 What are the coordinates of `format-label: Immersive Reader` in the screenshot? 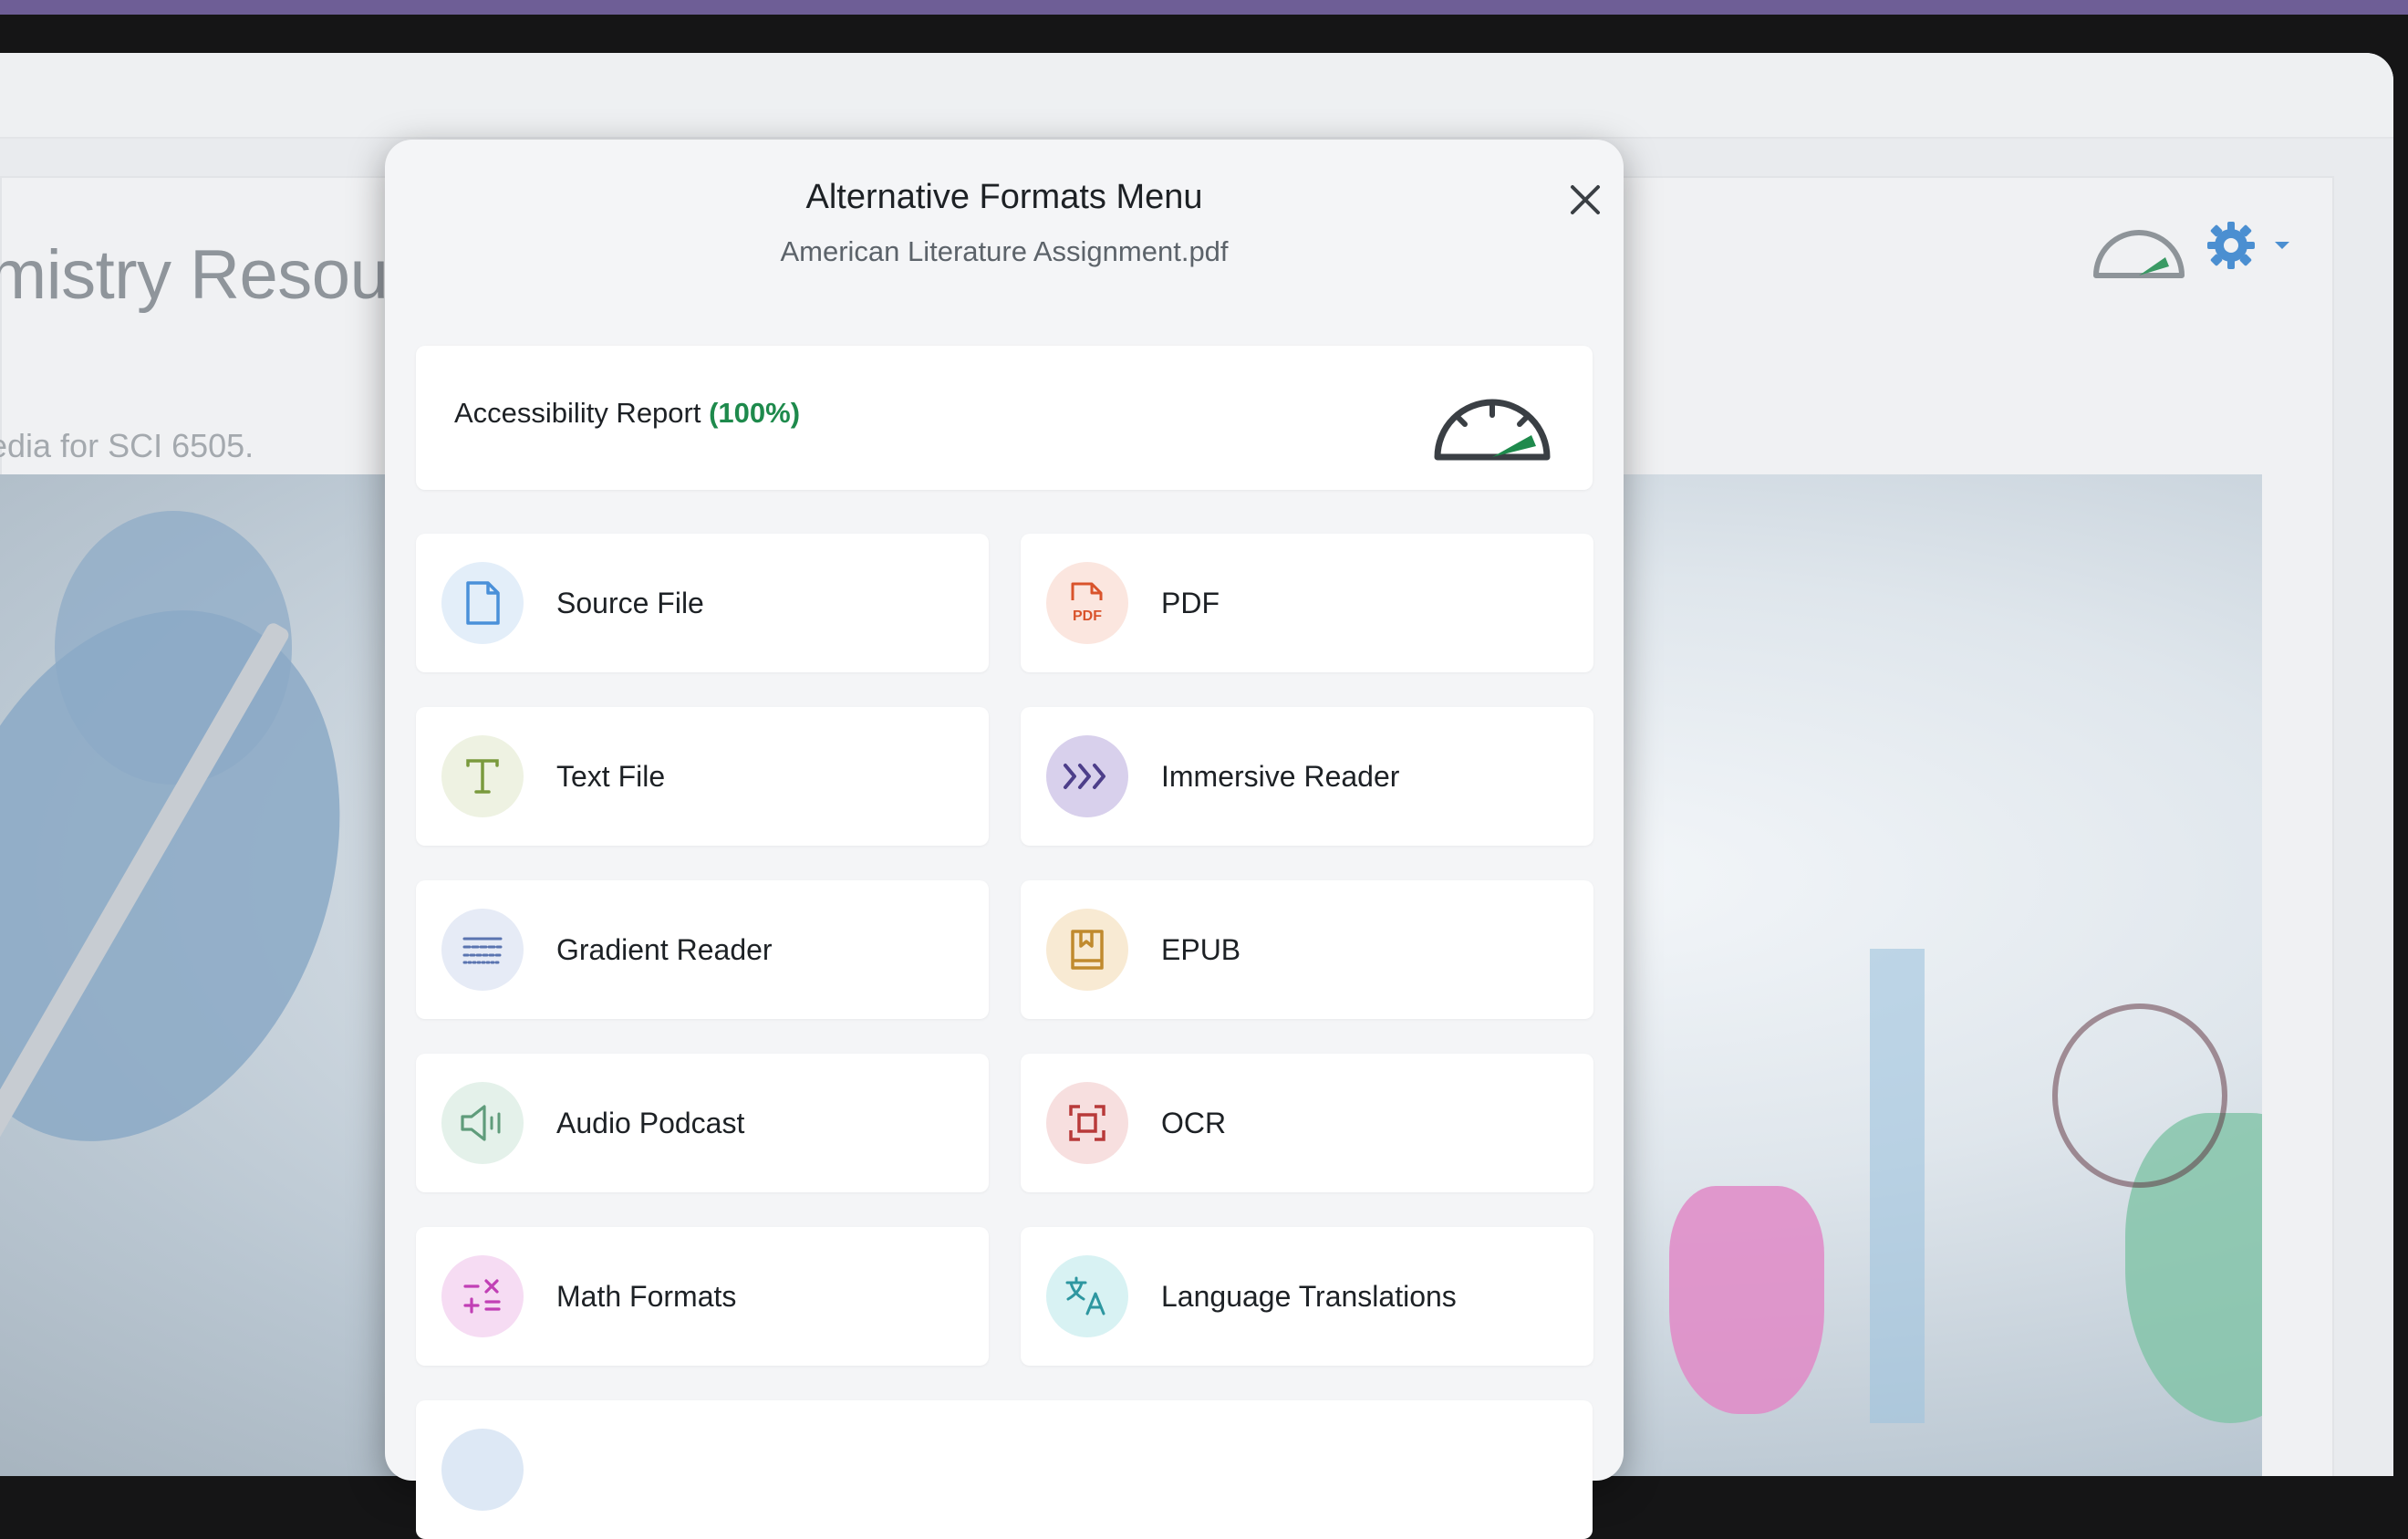 It's located at (1280, 776).